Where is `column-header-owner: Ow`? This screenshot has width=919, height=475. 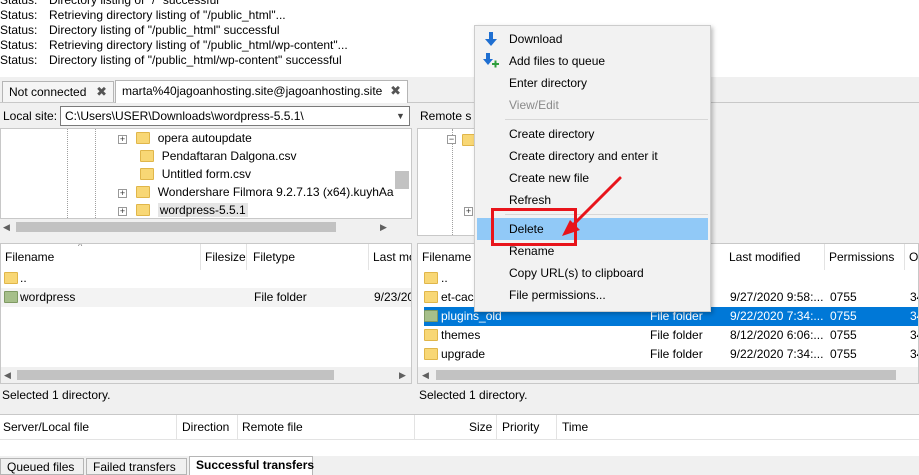
column-header-owner: Ow is located at coordinates (911, 257).